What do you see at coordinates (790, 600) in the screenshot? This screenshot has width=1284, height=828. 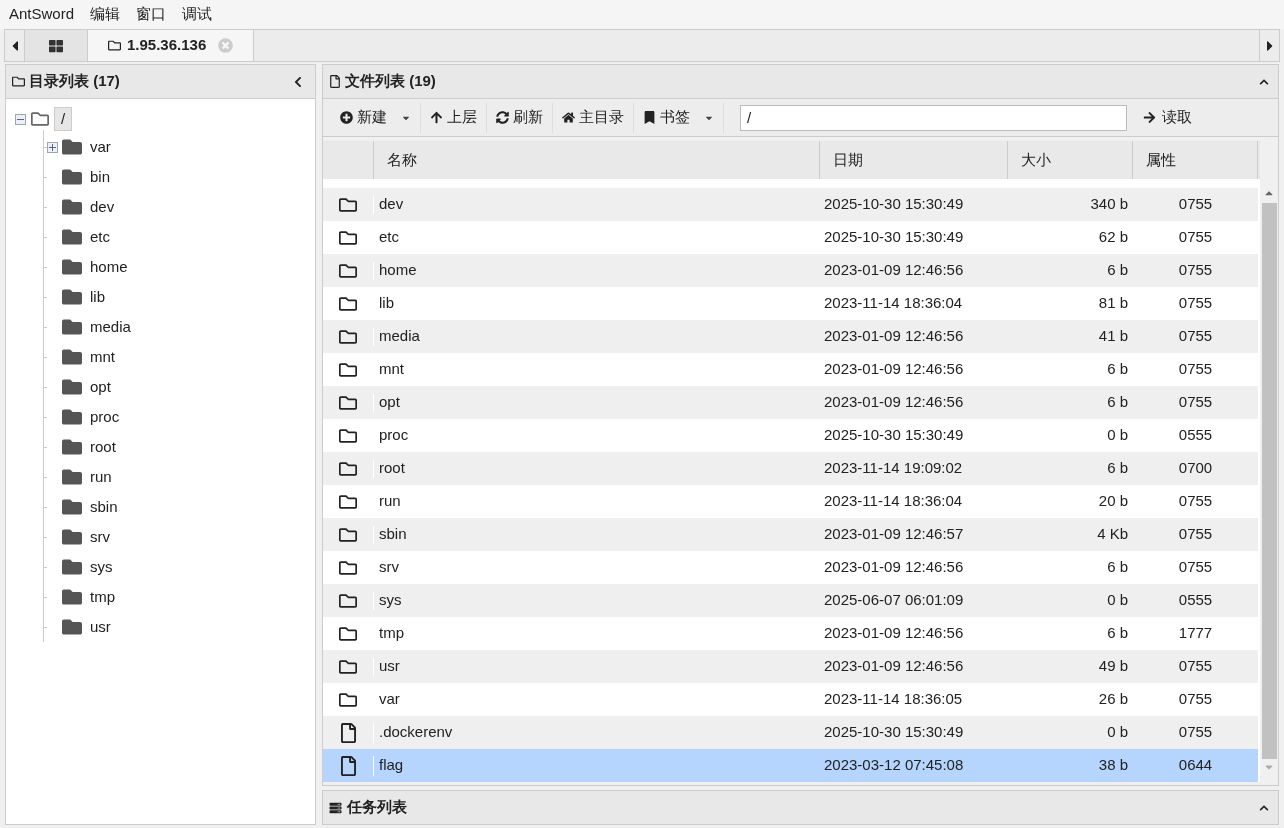 I see `file-row: sys 2025-06-07 06:01:09 0 b 0555` at bounding box center [790, 600].